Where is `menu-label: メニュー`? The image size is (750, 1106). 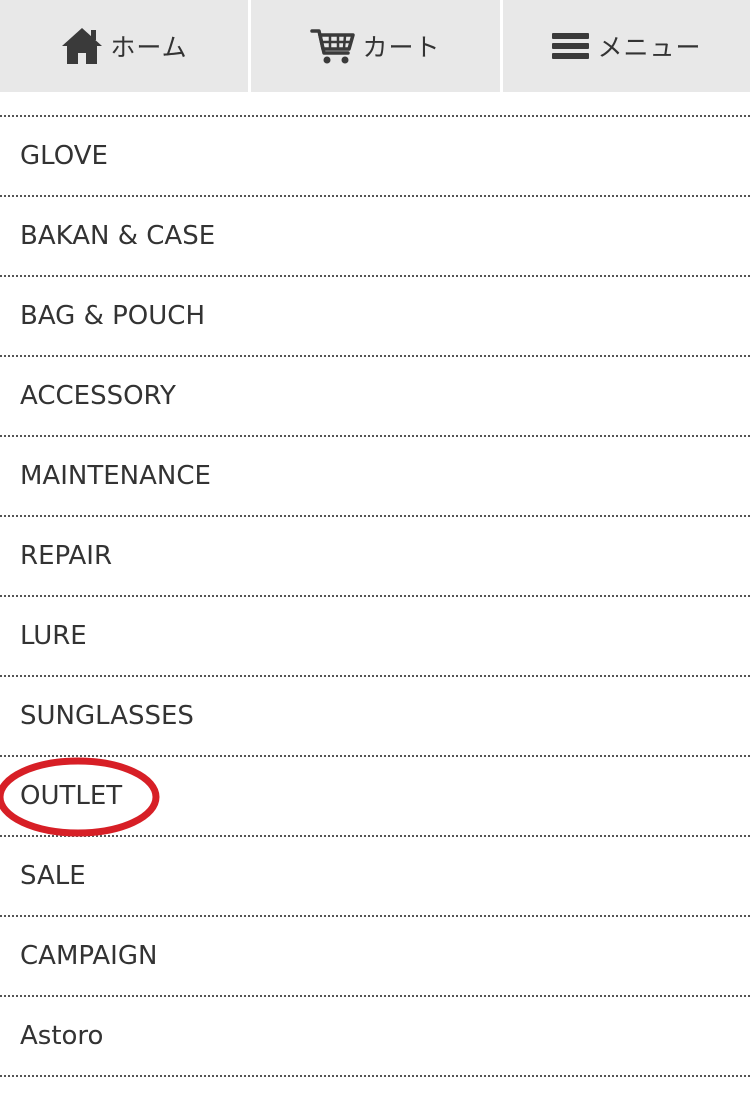
menu-label: メニュー is located at coordinates (649, 47).